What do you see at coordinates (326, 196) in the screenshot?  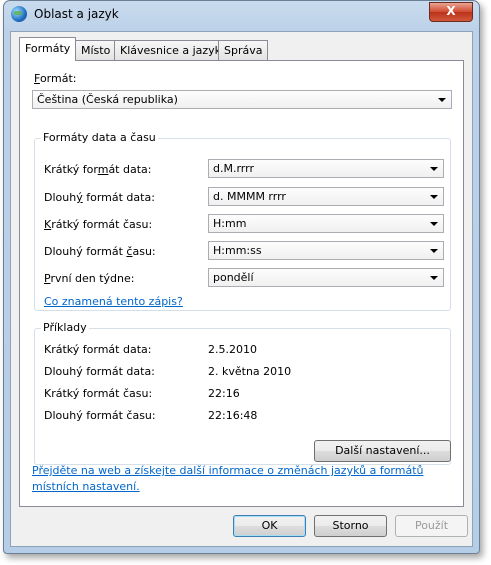 I see `long-date-dropdown: d. MMMM rrrr` at bounding box center [326, 196].